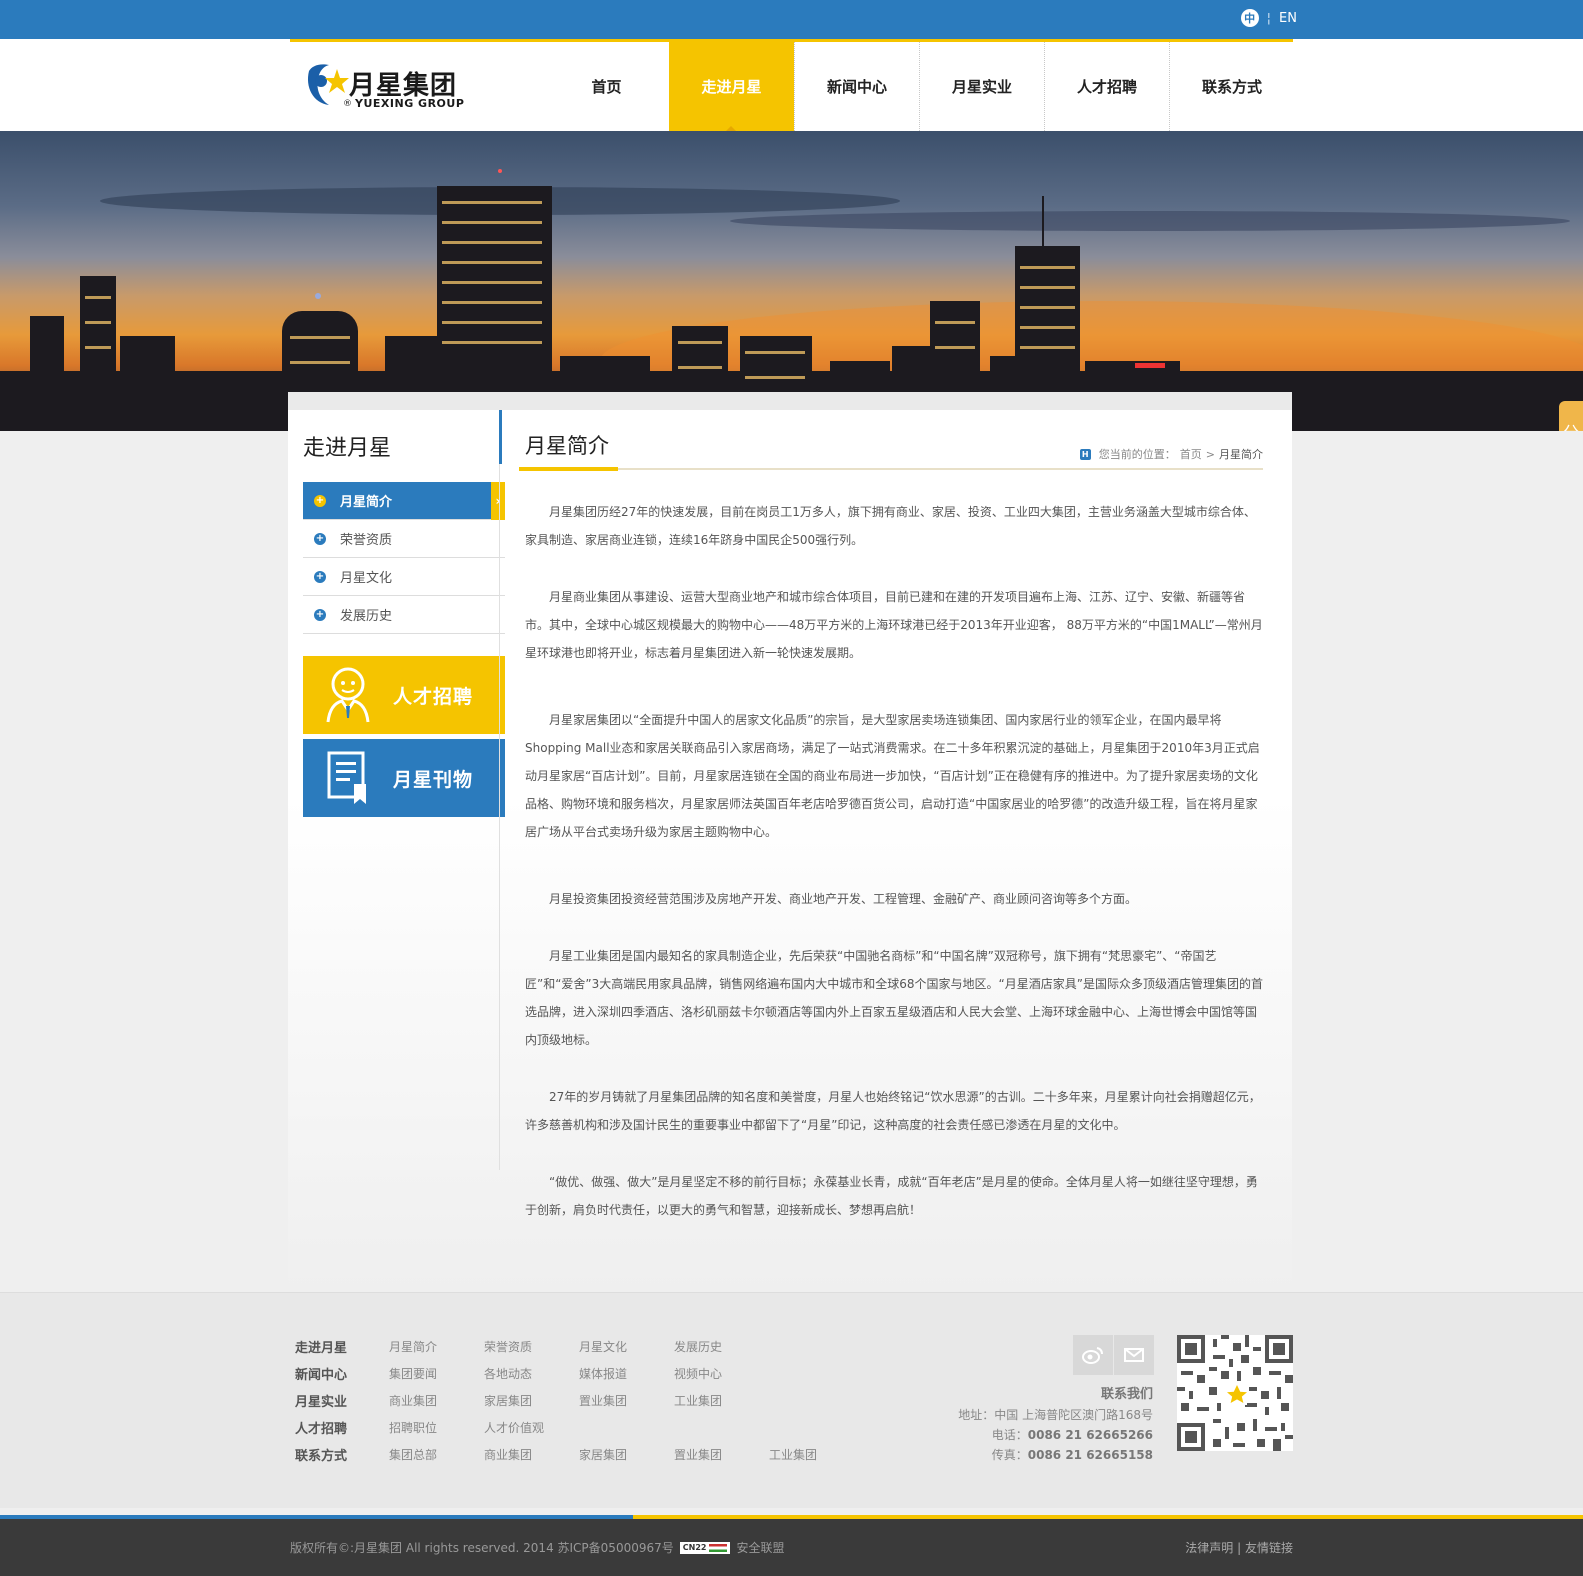 Image resolution: width=1583 pixels, height=1576 pixels. Describe the element at coordinates (433, 779) in the screenshot. I see `journal-label: 月星刊物` at that location.